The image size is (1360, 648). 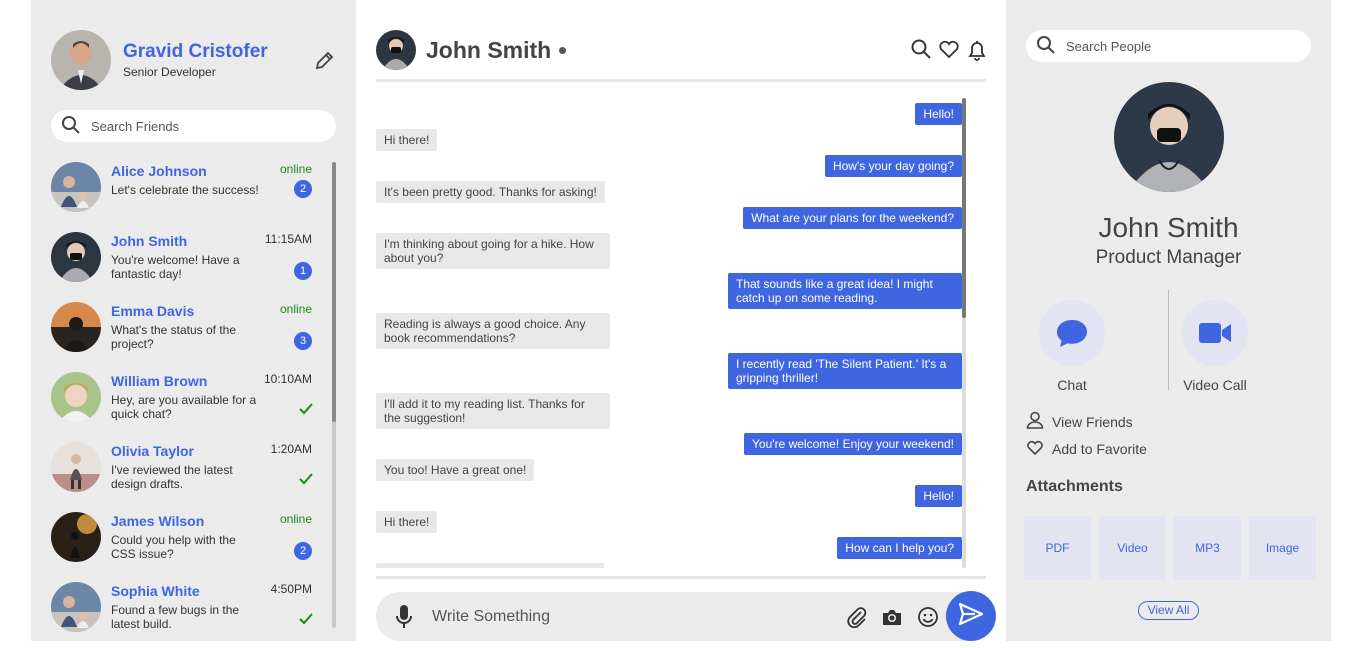 What do you see at coordinates (1215, 385) in the screenshot?
I see `video-call-label: Video Call` at bounding box center [1215, 385].